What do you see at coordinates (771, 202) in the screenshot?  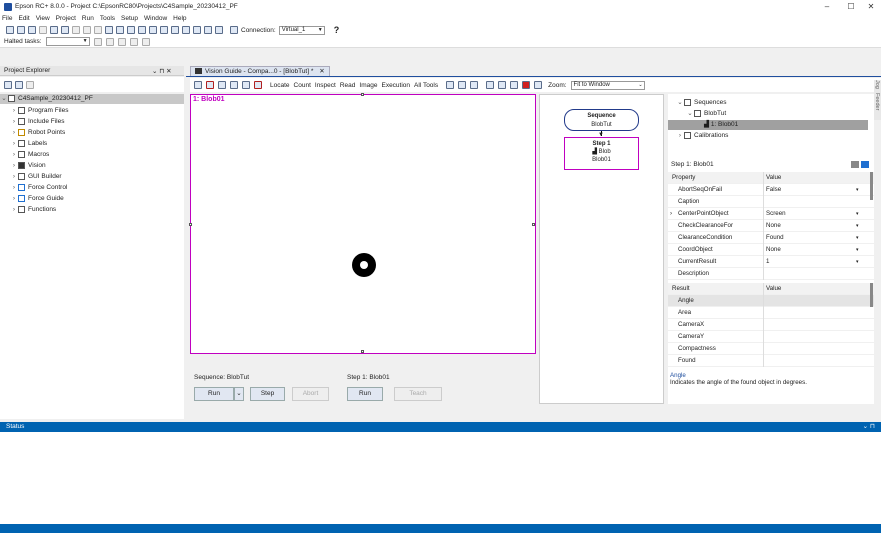 I see `property-row: Caption` at bounding box center [771, 202].